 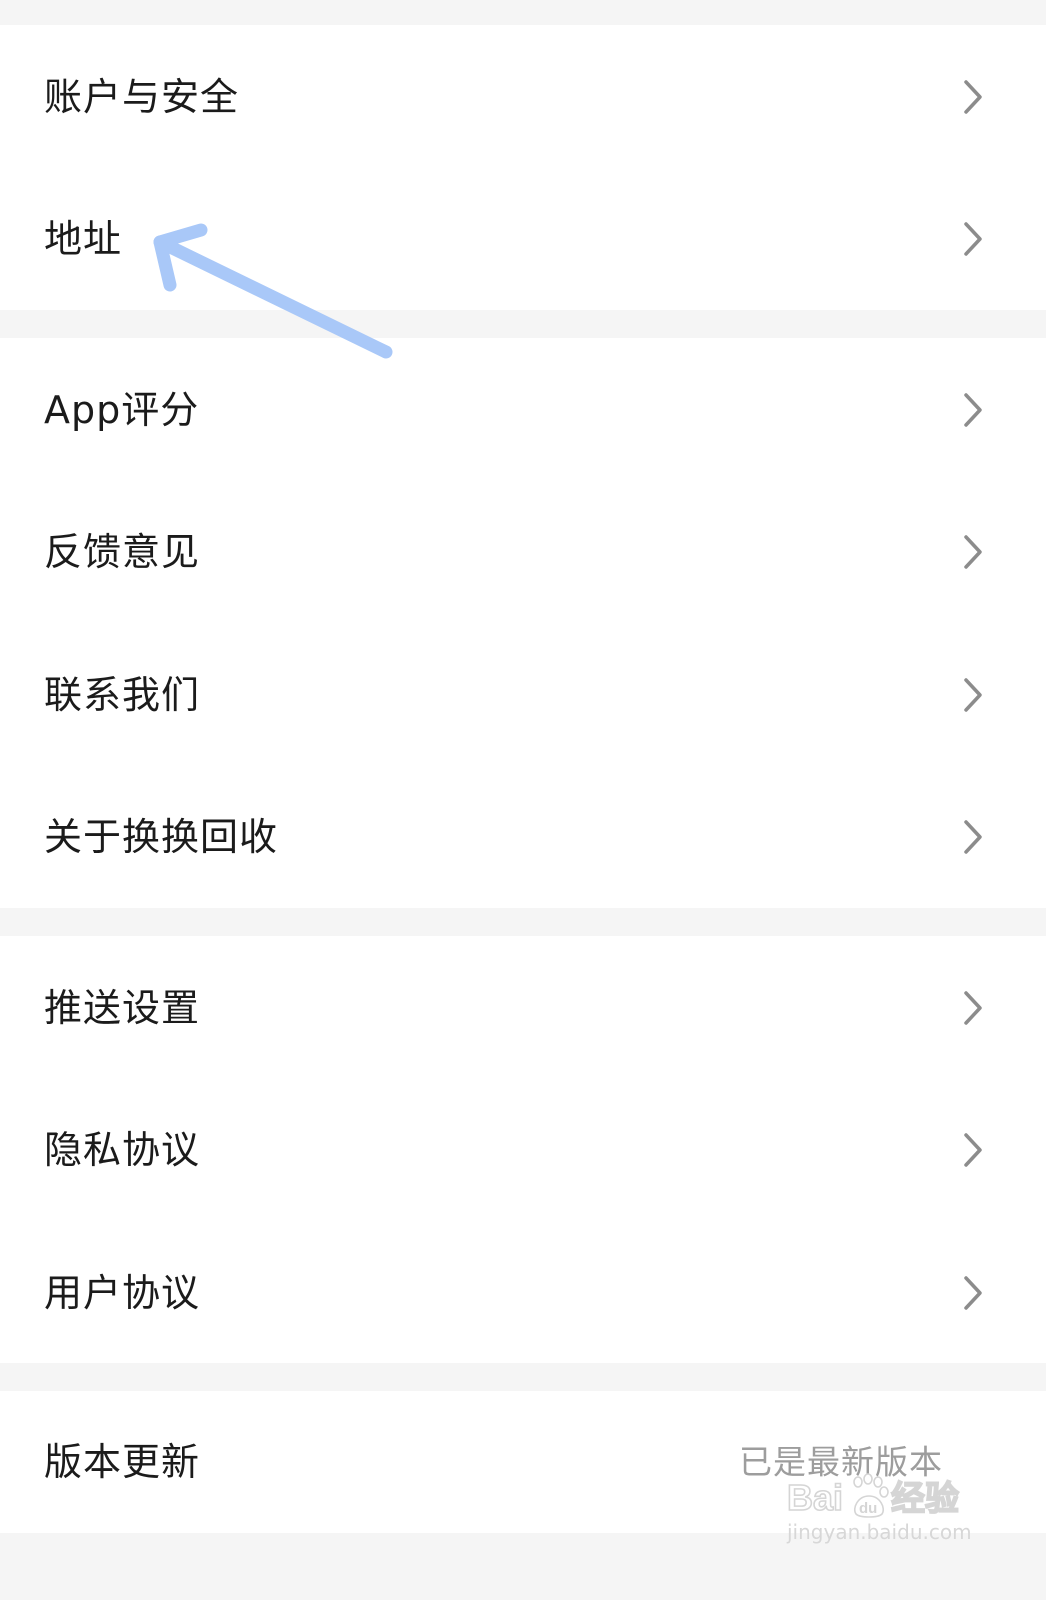 What do you see at coordinates (523, 836) in the screenshot?
I see `settings-row-about: 关于换换回收` at bounding box center [523, 836].